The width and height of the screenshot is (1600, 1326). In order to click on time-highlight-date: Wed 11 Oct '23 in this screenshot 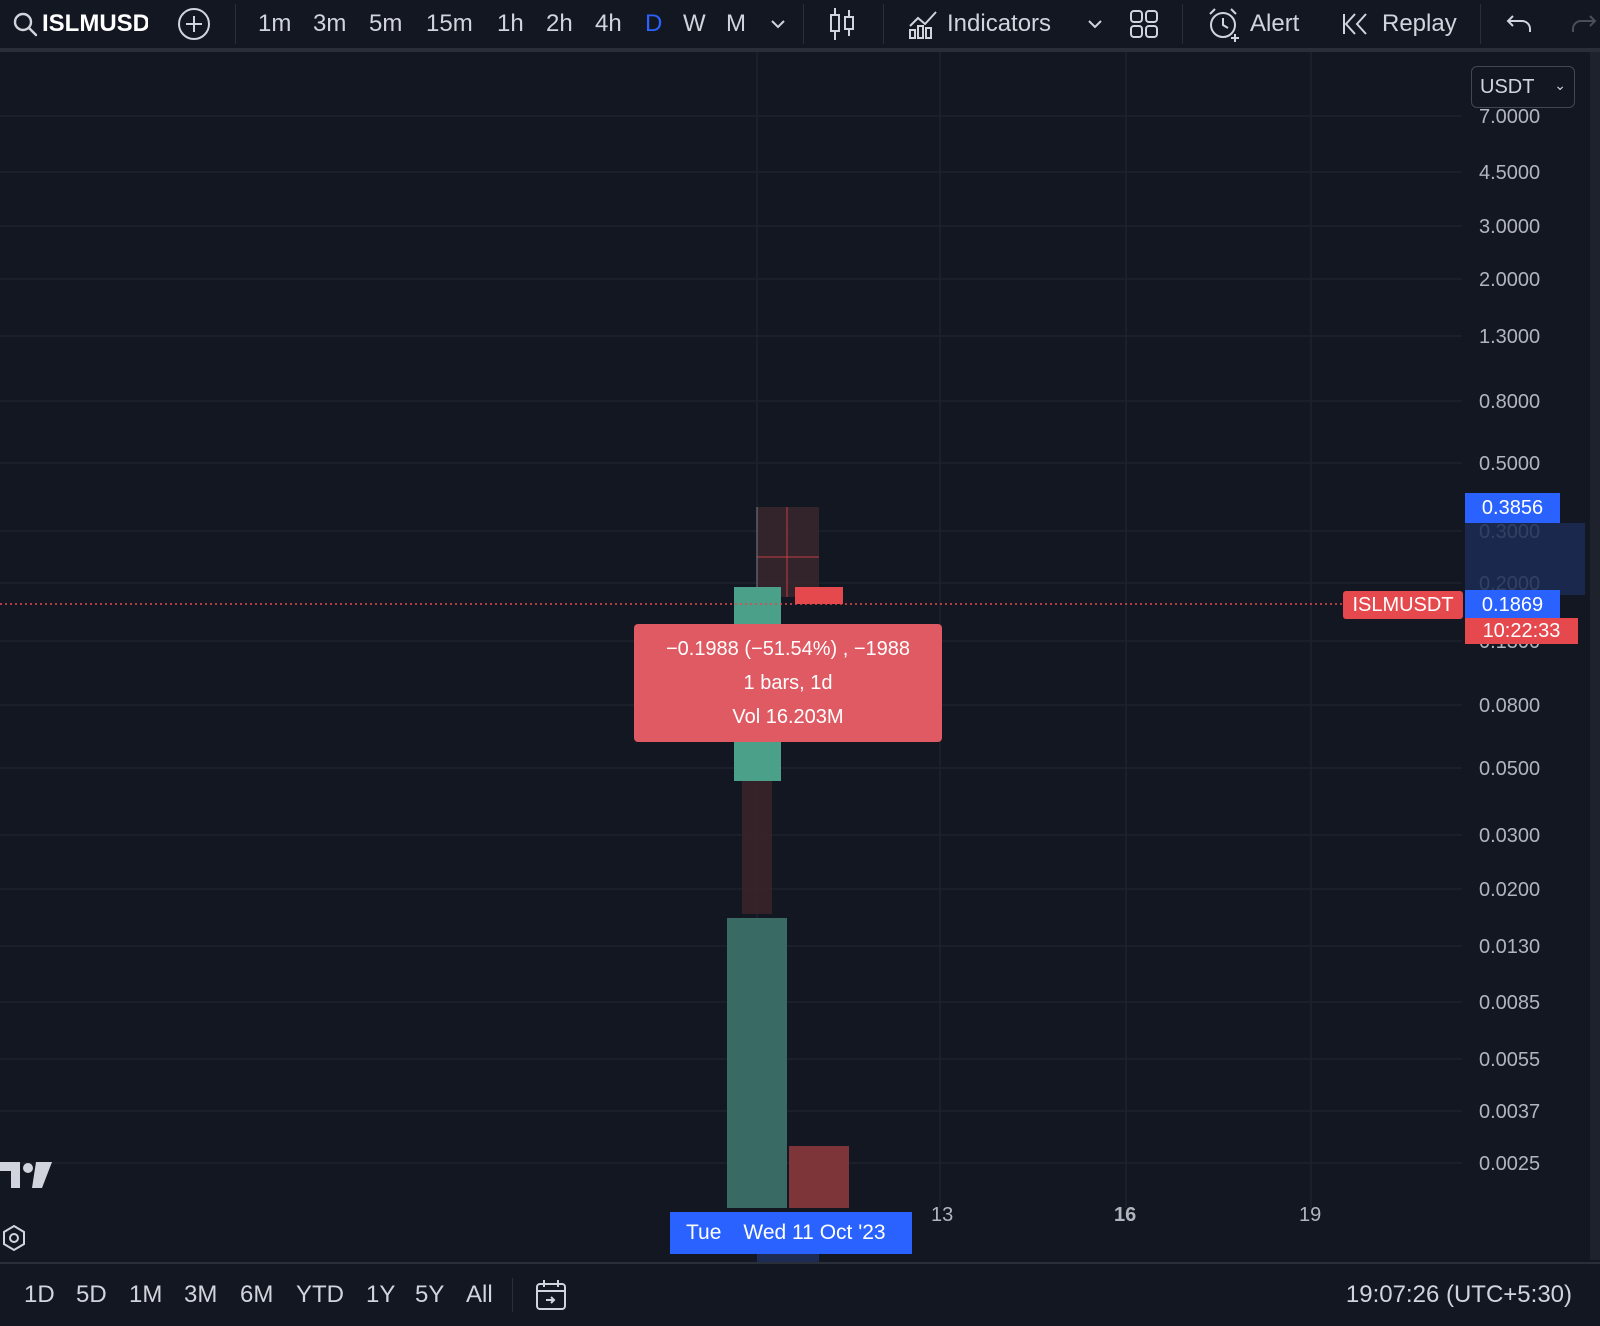, I will do `click(814, 1232)`.